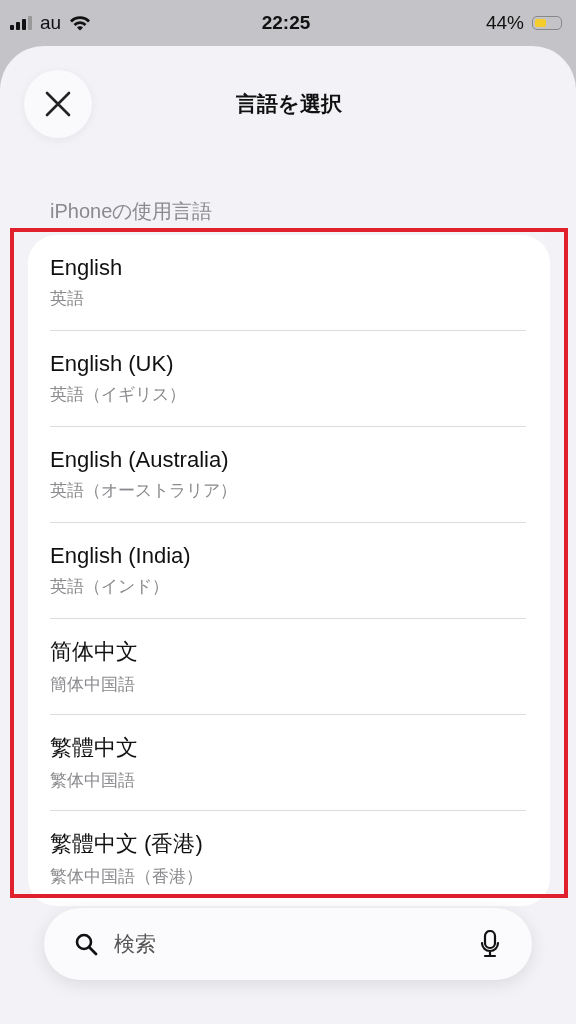 The height and width of the screenshot is (1024, 576). Describe the element at coordinates (288, 364) in the screenshot. I see `language-name: English (UK)` at that location.